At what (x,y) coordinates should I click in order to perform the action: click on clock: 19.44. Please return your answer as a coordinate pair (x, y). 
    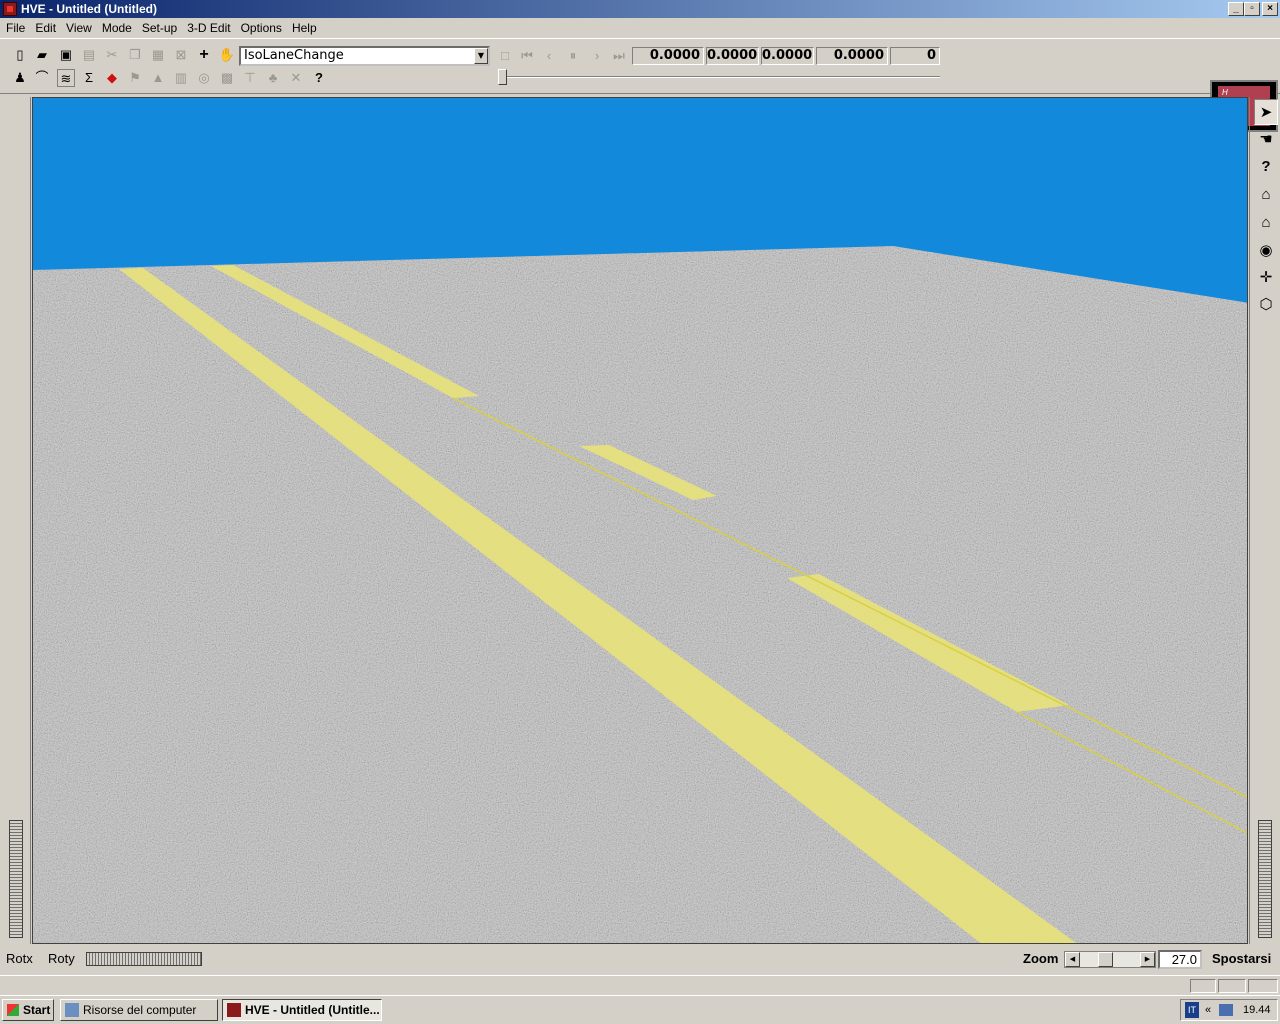
    Looking at the image, I should click on (1257, 1010).